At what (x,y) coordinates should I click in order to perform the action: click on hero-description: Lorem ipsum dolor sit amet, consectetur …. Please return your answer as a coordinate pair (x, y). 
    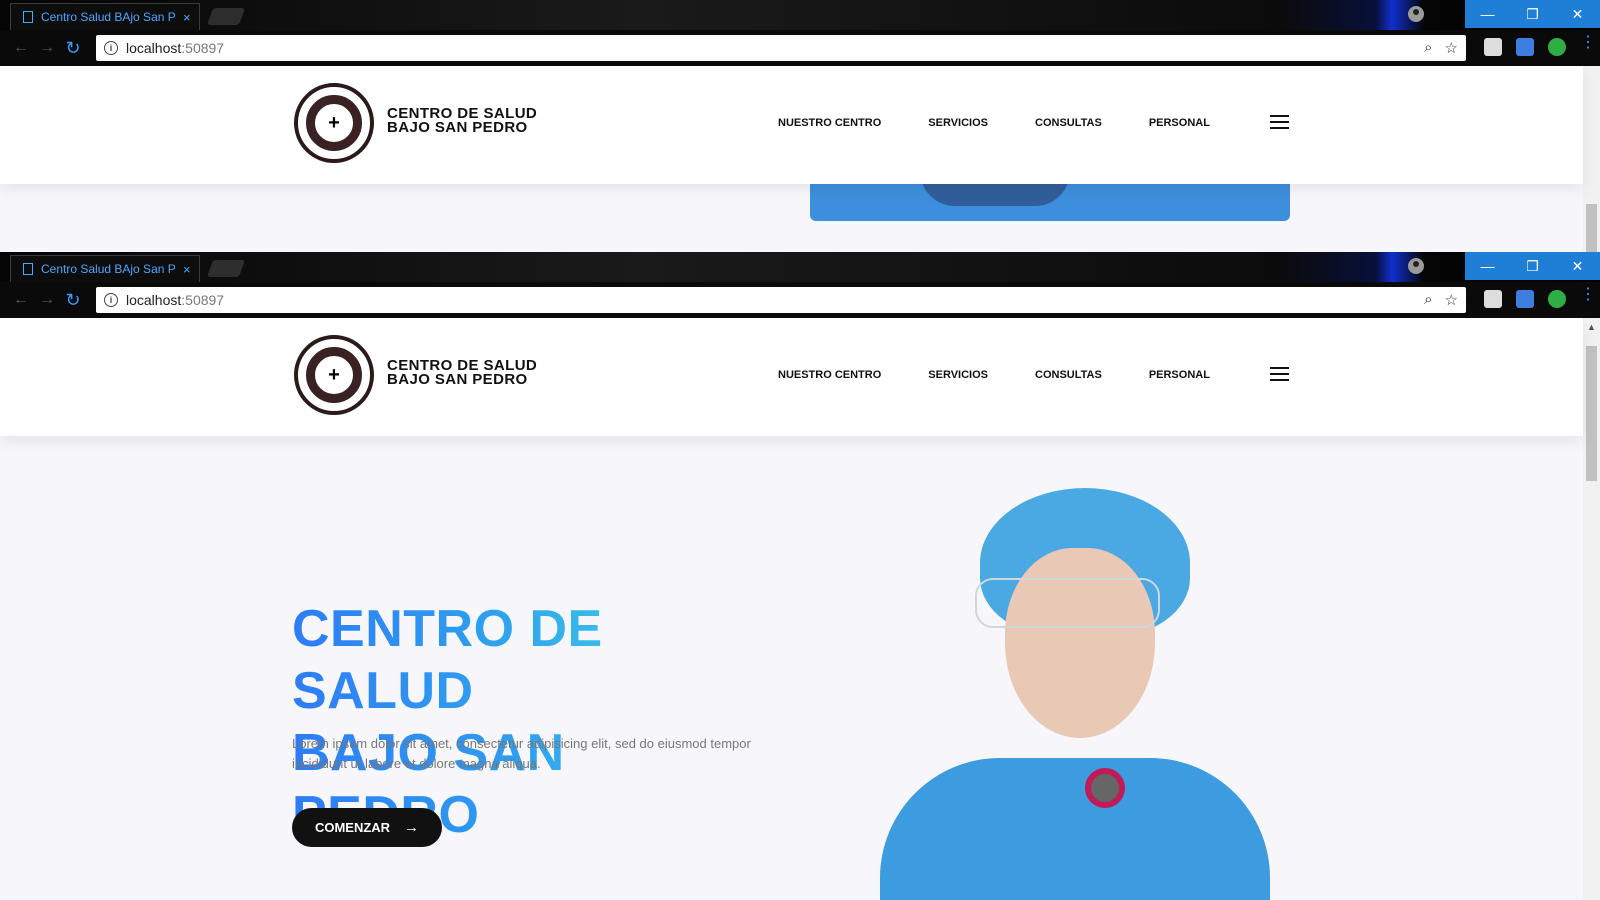
    Looking at the image, I should click on (521, 753).